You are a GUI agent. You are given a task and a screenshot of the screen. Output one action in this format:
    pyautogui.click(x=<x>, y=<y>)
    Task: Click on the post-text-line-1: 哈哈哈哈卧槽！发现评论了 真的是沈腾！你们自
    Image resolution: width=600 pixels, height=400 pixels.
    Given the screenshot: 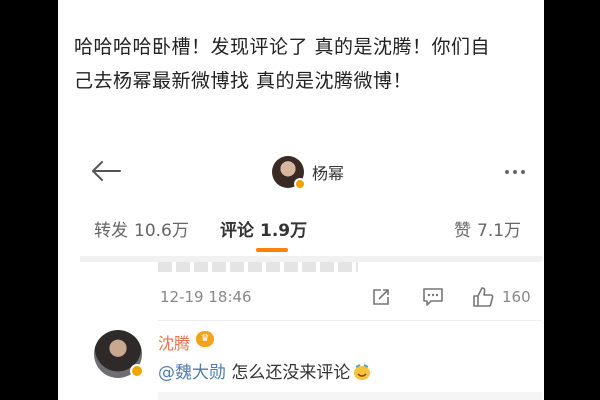 What is the action you would take?
    pyautogui.click(x=282, y=47)
    